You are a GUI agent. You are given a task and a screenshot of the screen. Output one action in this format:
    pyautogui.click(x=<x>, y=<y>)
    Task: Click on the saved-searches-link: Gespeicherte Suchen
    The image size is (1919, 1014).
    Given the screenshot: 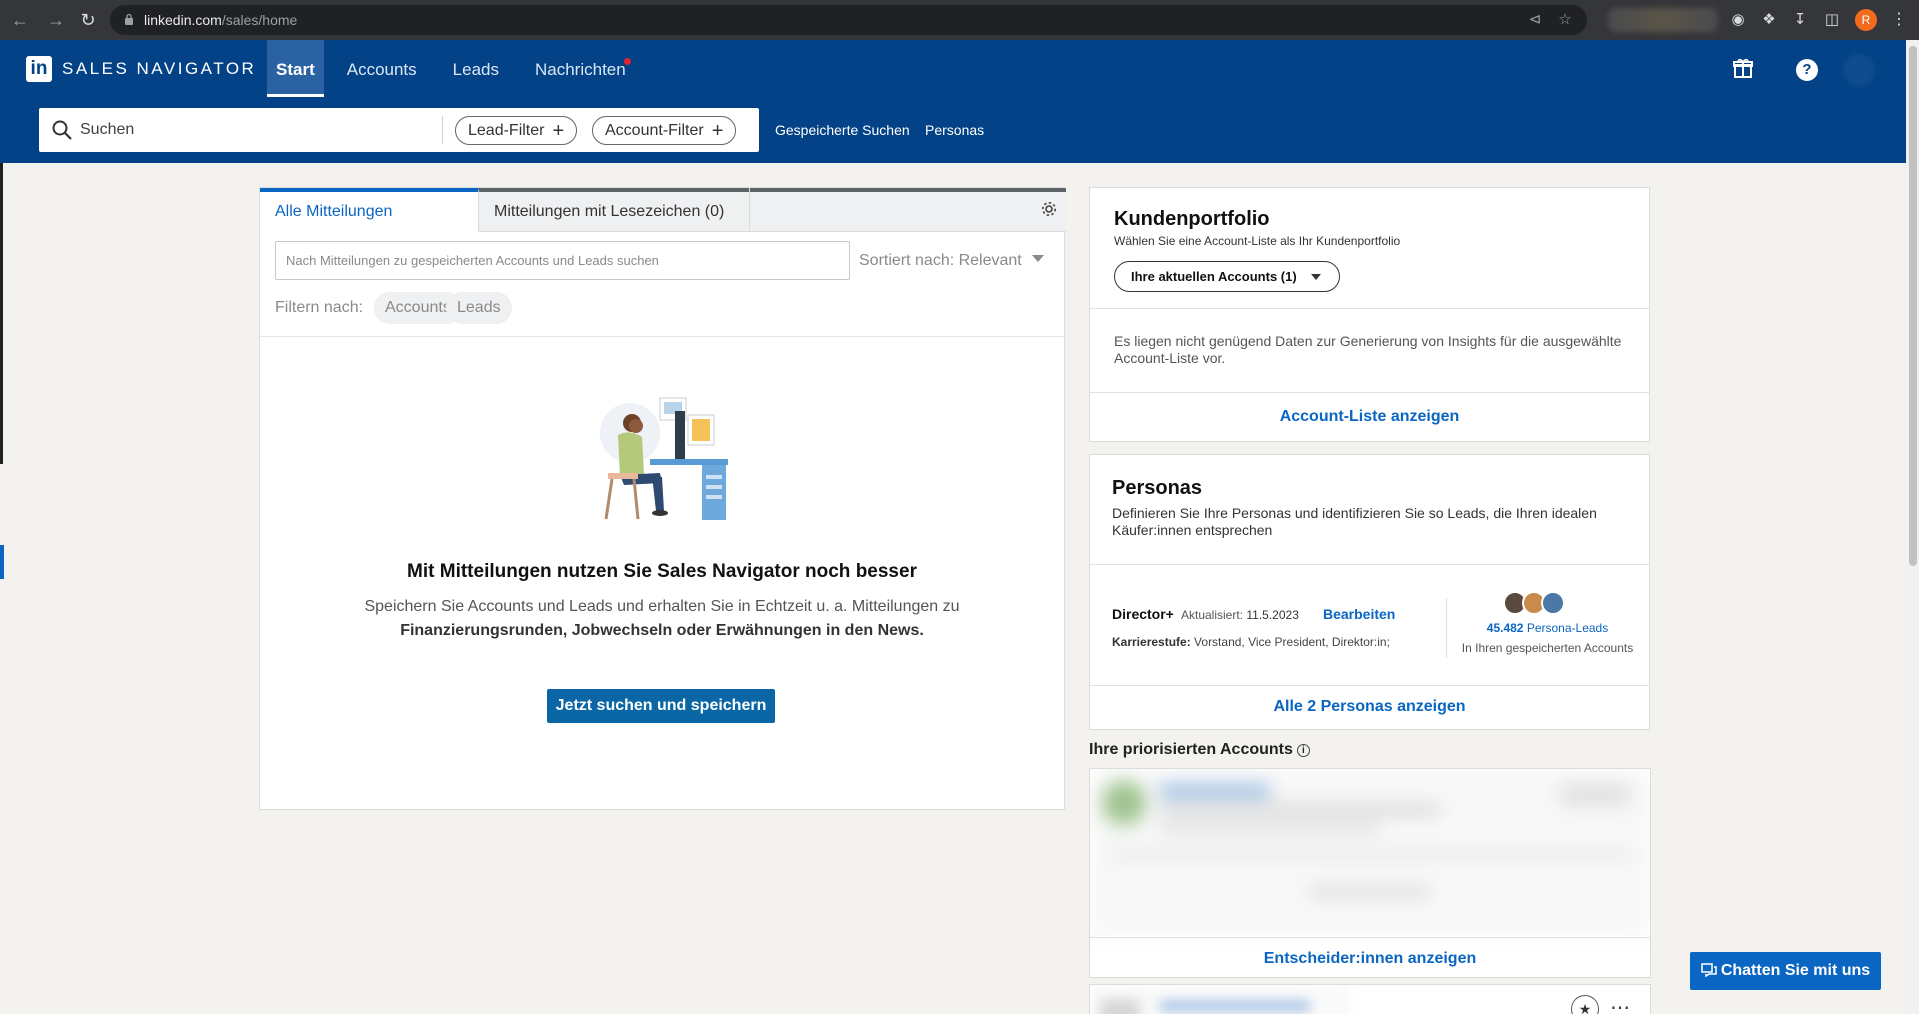 What is the action you would take?
    pyautogui.click(x=842, y=130)
    